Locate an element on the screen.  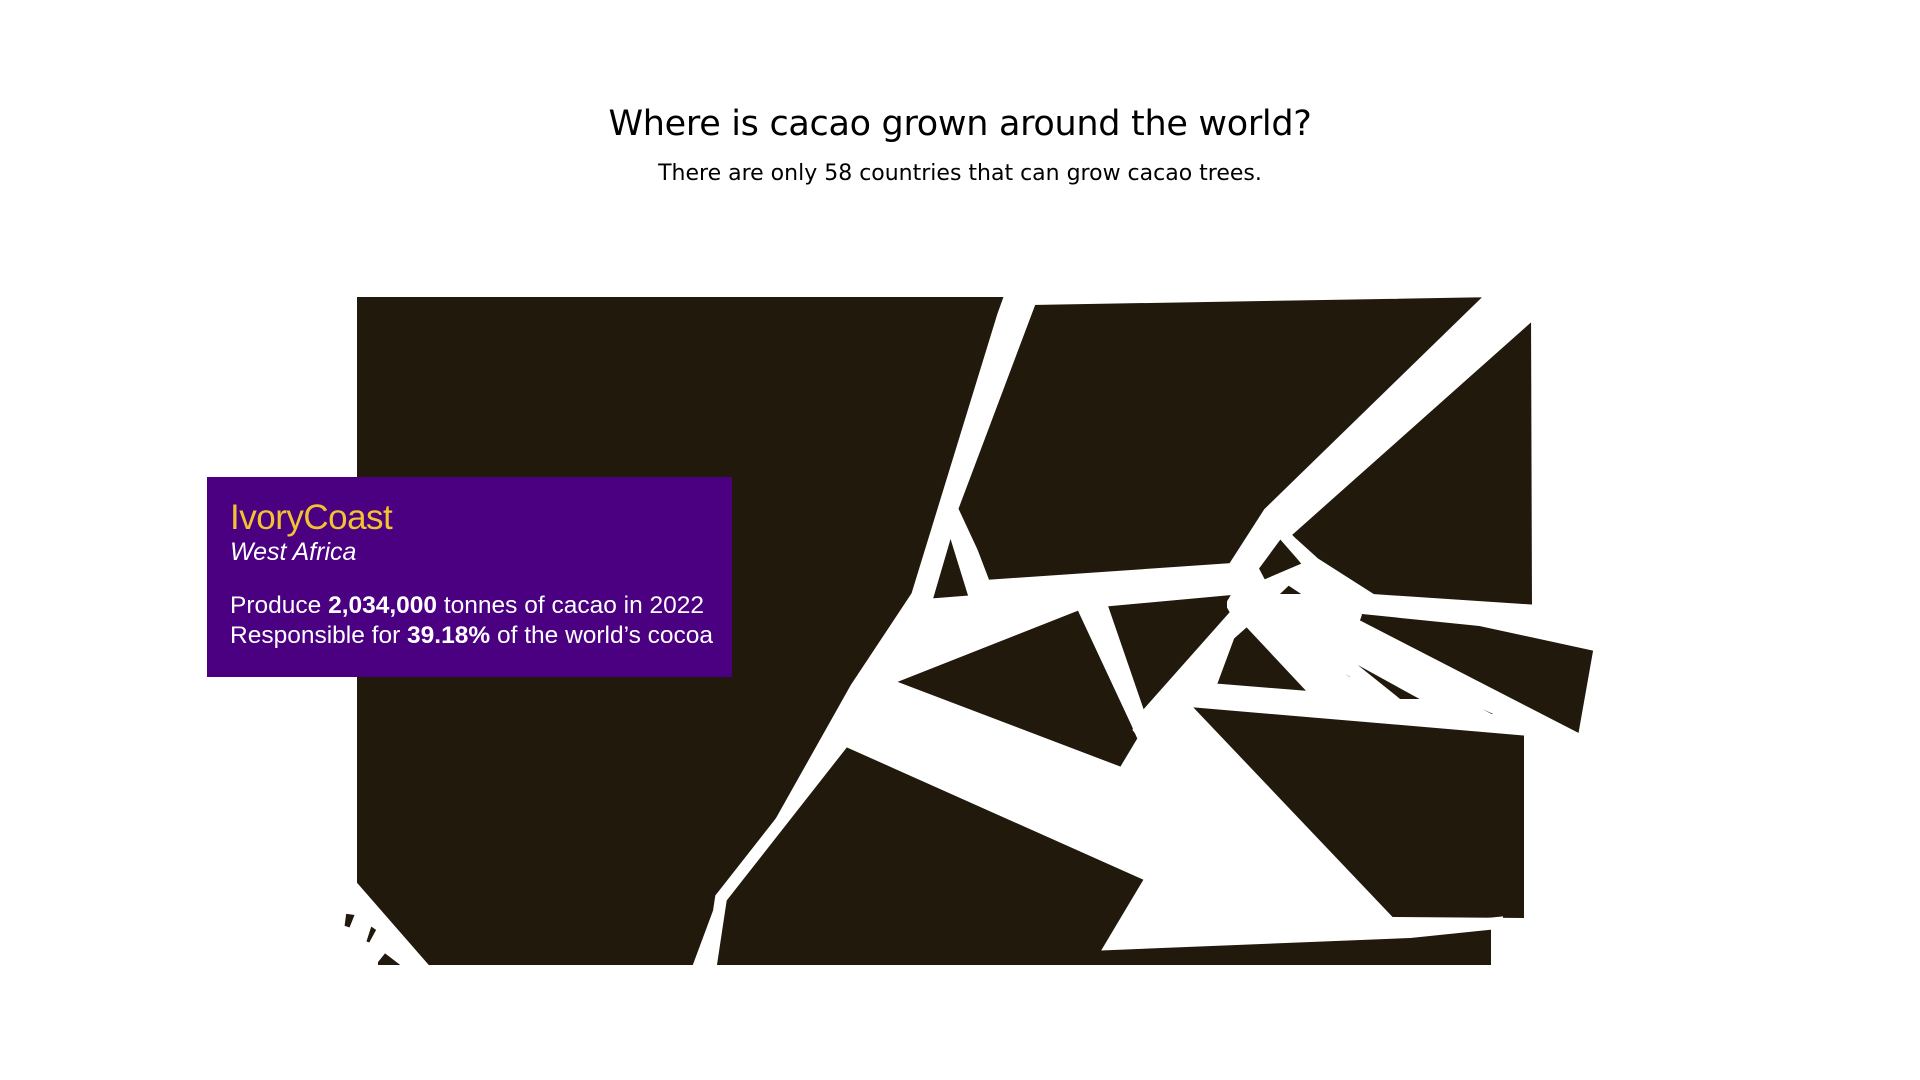
tooltip-share-value: 39.18% is located at coordinates (449, 635).